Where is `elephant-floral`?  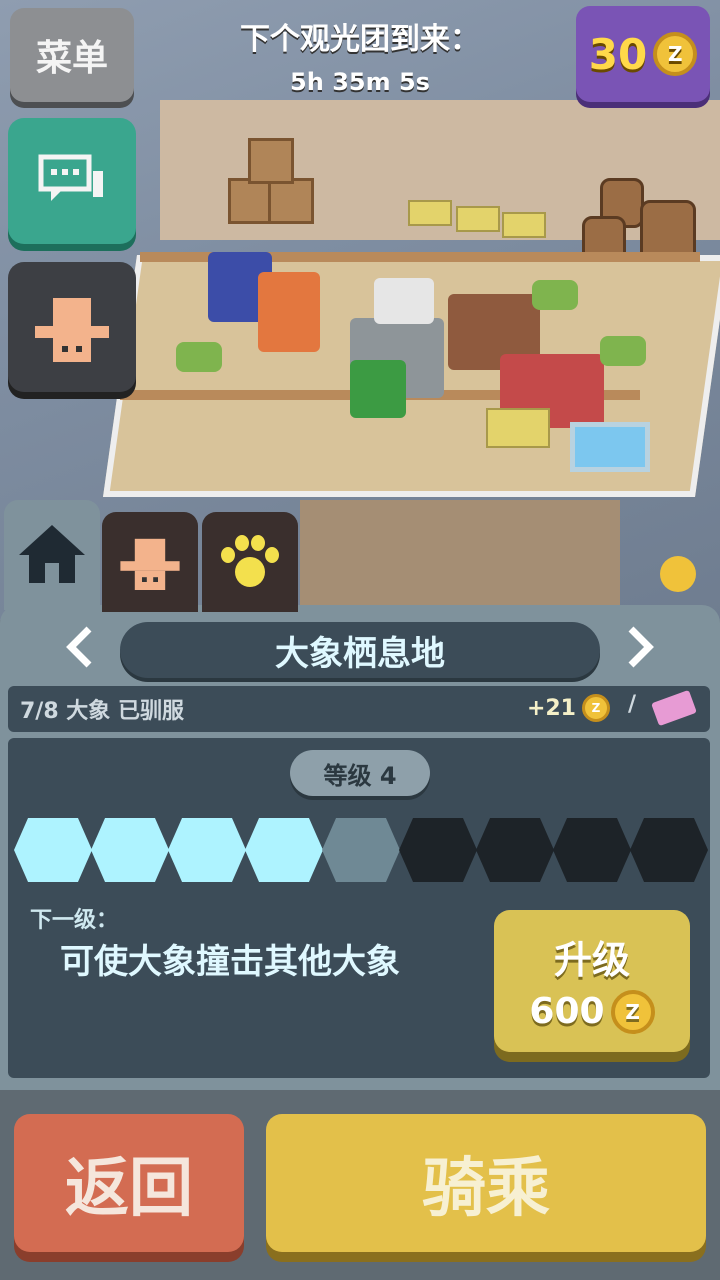 elephant-floral is located at coordinates (289, 312).